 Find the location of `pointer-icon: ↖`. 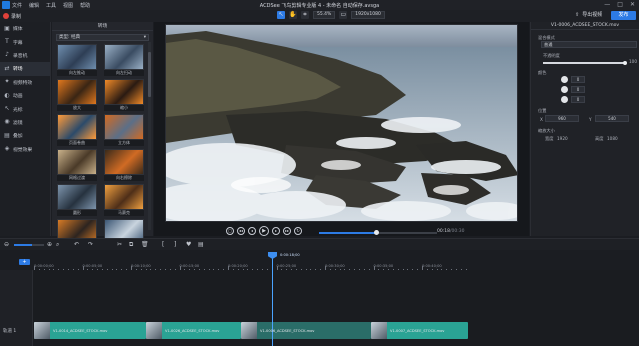

pointer-icon: ↖ is located at coordinates (281, 15).